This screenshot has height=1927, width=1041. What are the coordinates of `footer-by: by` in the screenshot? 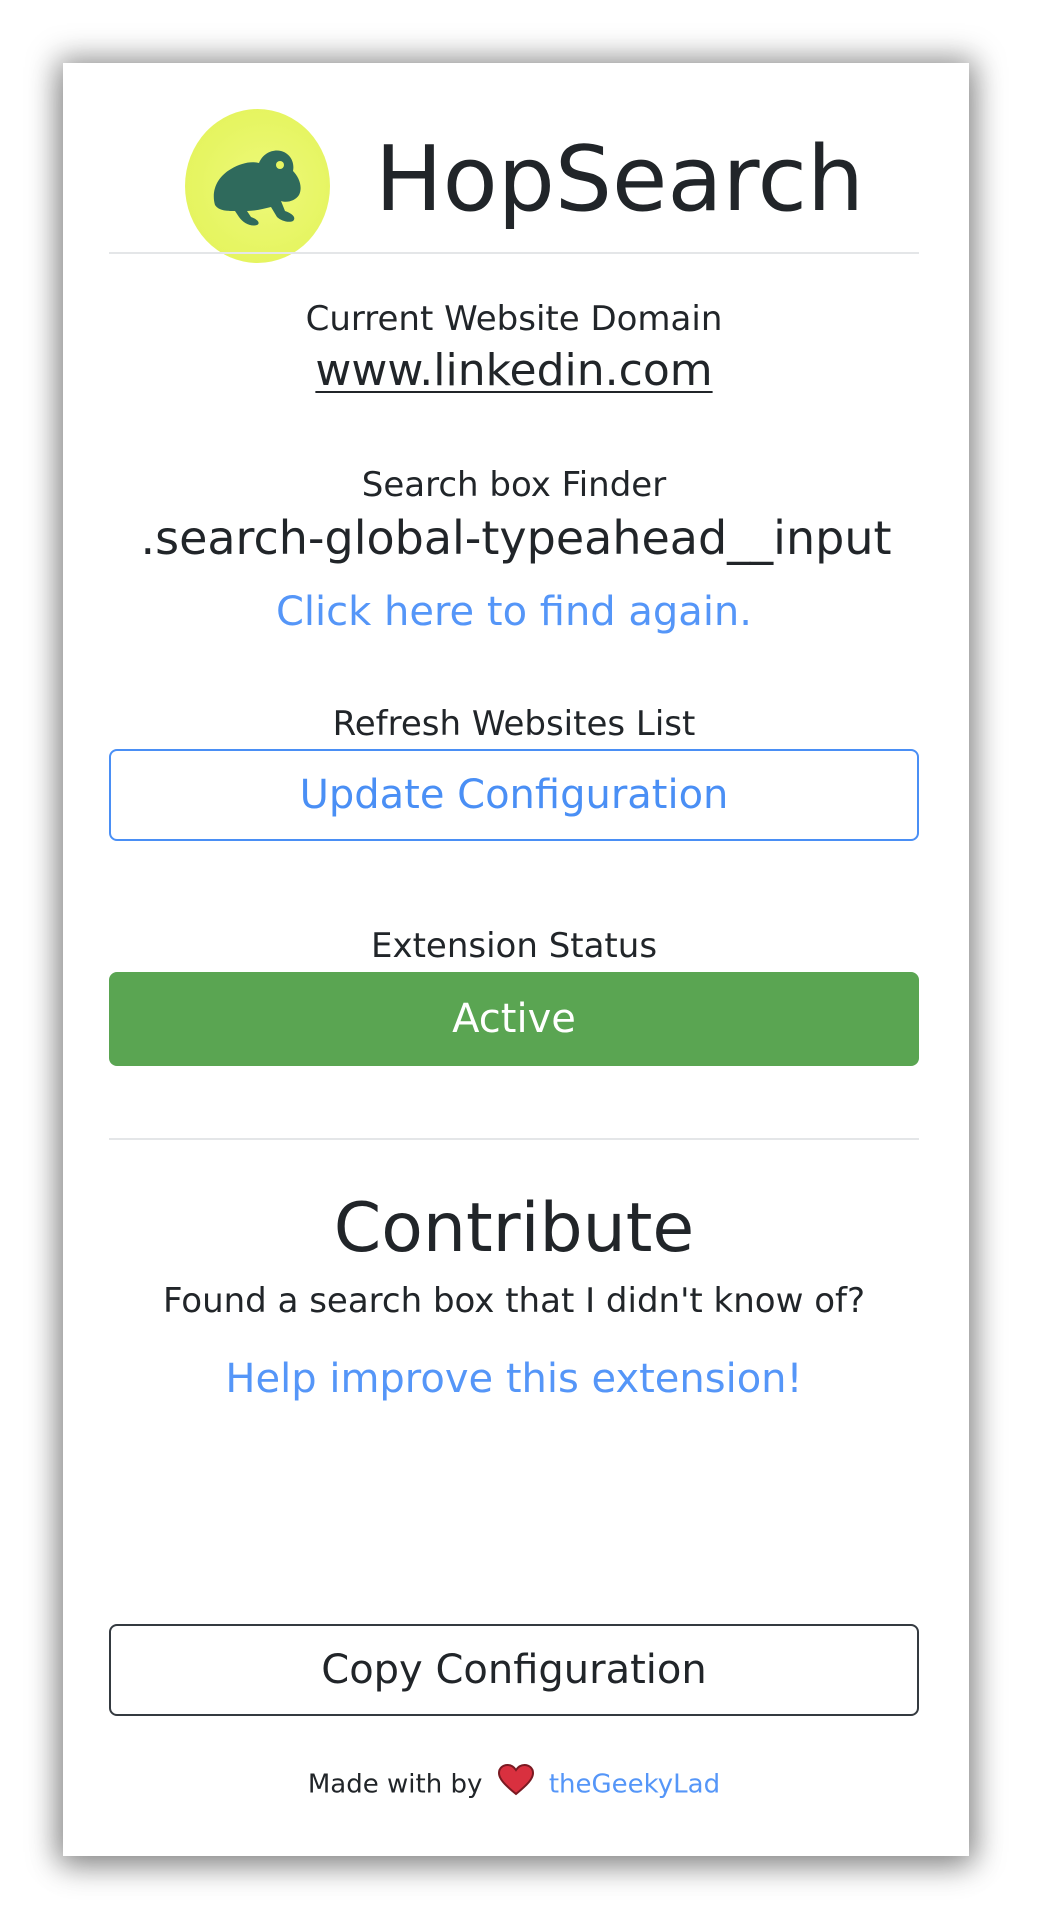 It's located at (466, 1784).